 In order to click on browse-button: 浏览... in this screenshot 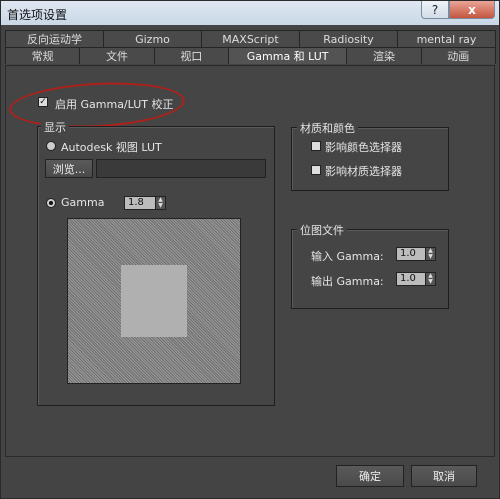, I will do `click(69, 168)`.